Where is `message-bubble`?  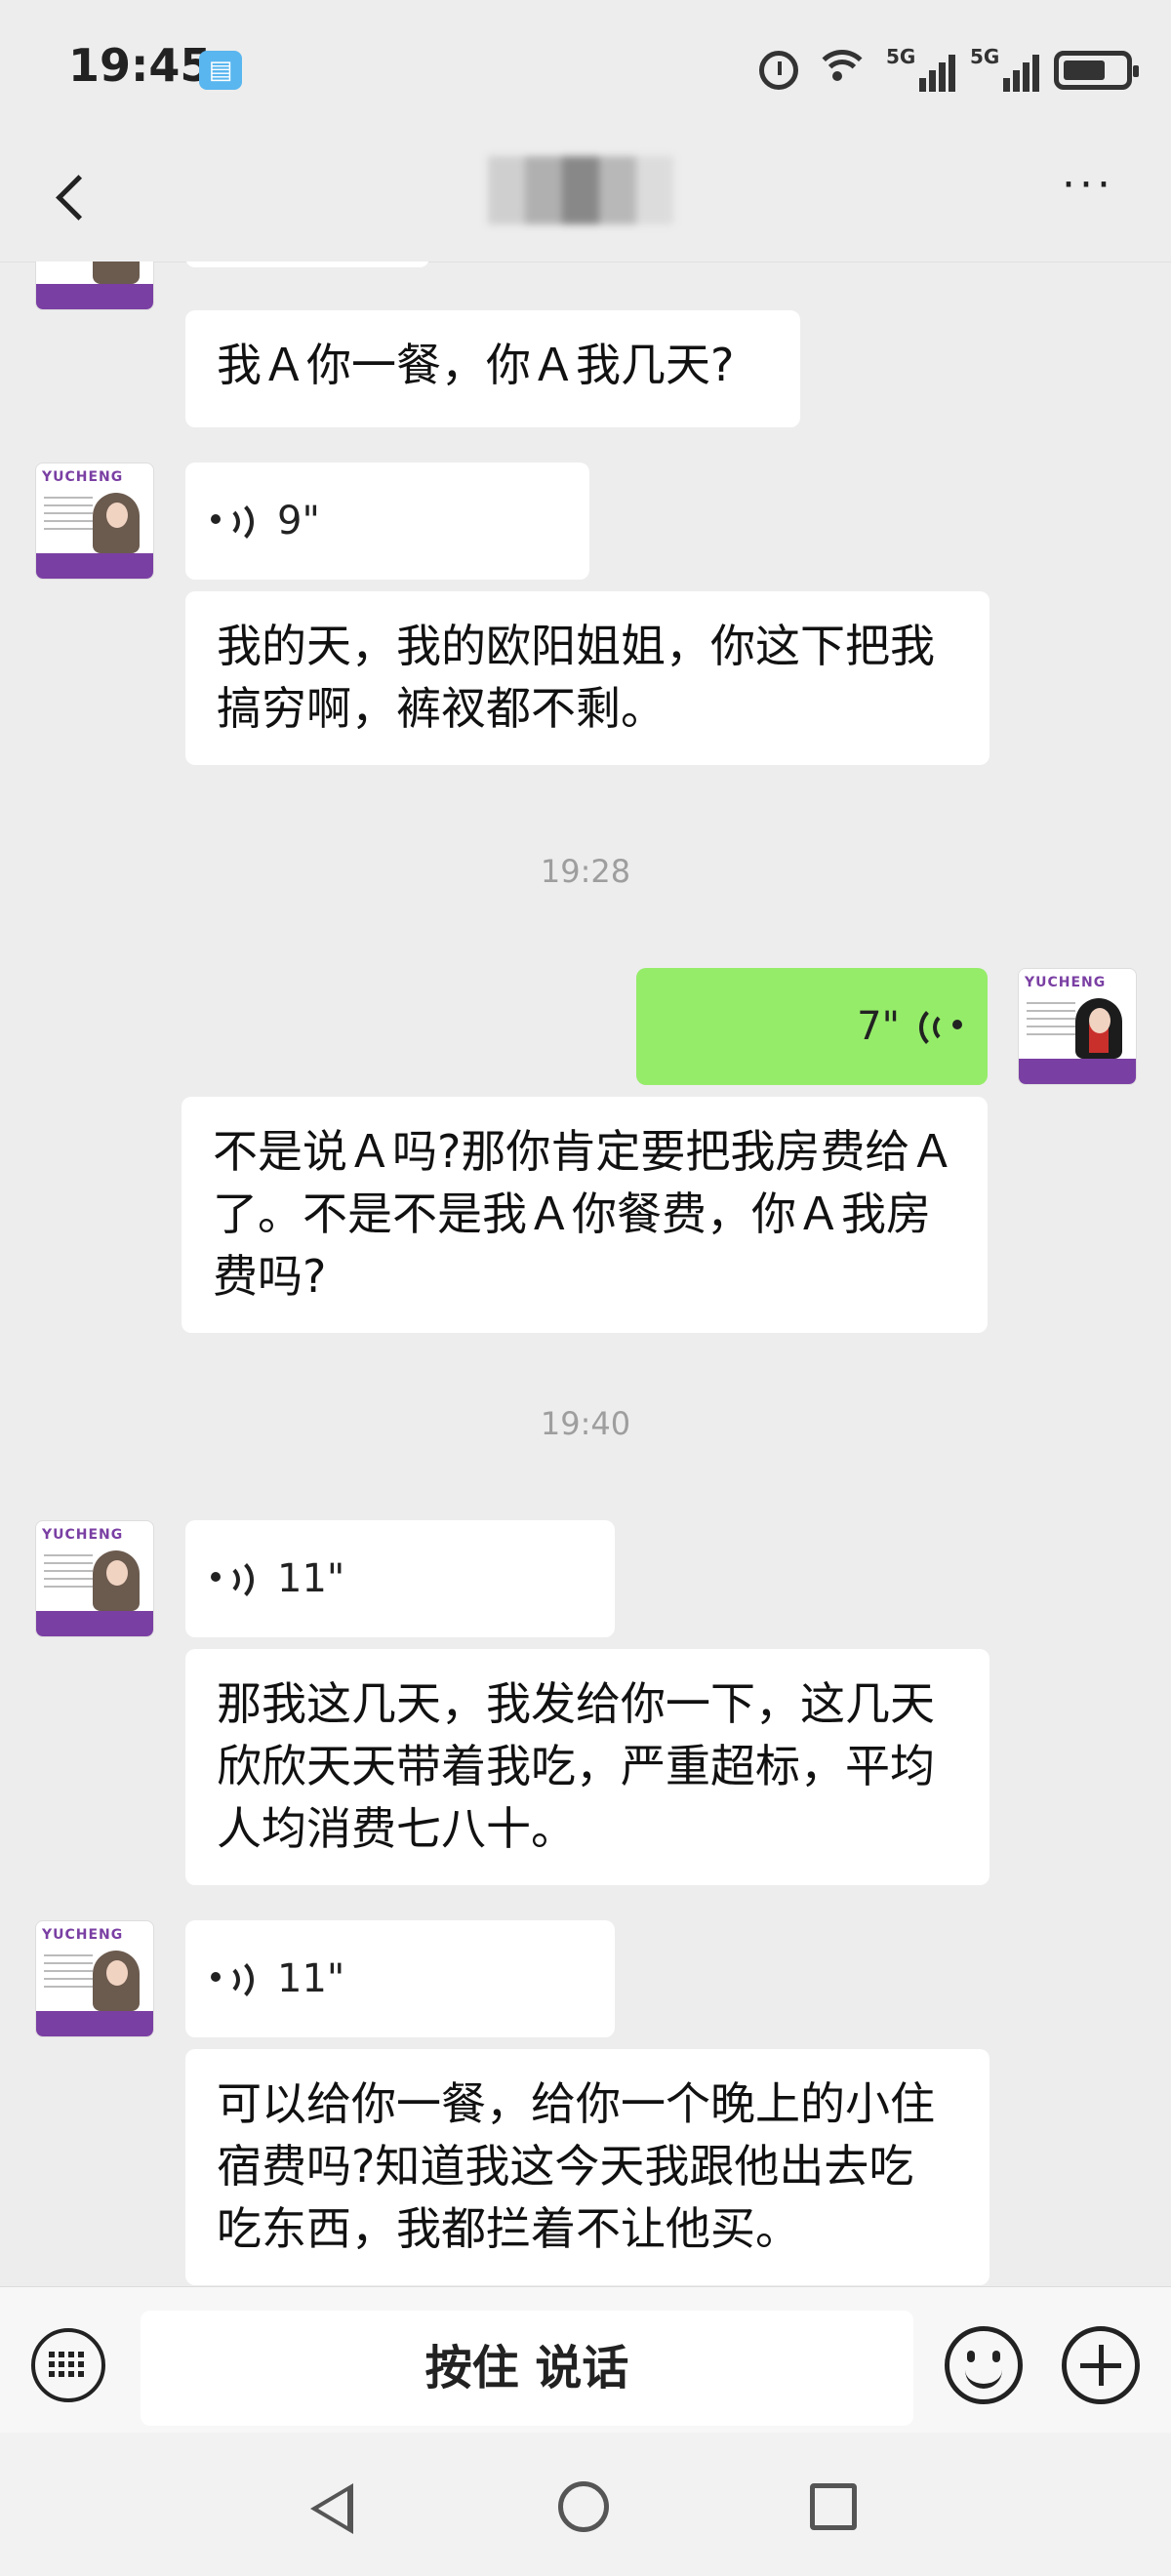
message-bubble is located at coordinates (307, 264).